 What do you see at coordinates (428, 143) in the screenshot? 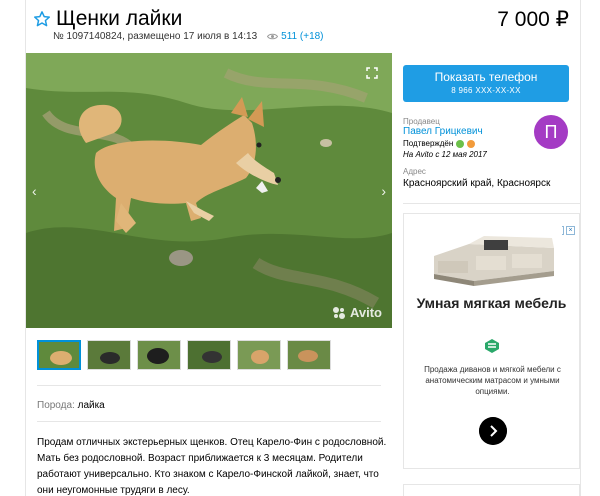
I see `verified-text: Подтверждён` at bounding box center [428, 143].